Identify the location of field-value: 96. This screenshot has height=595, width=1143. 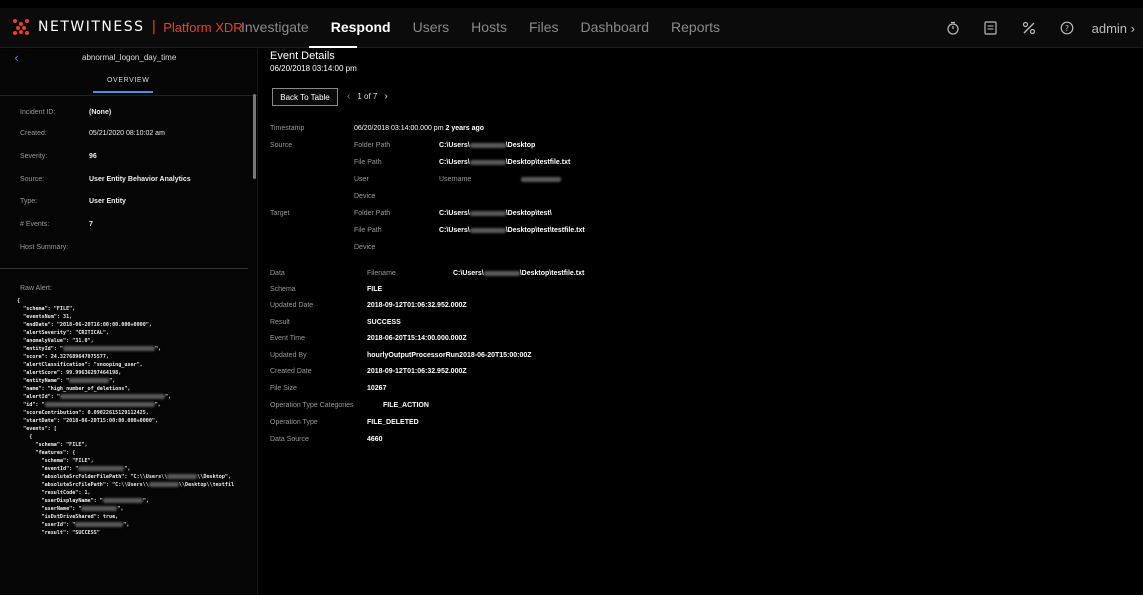
(93, 156).